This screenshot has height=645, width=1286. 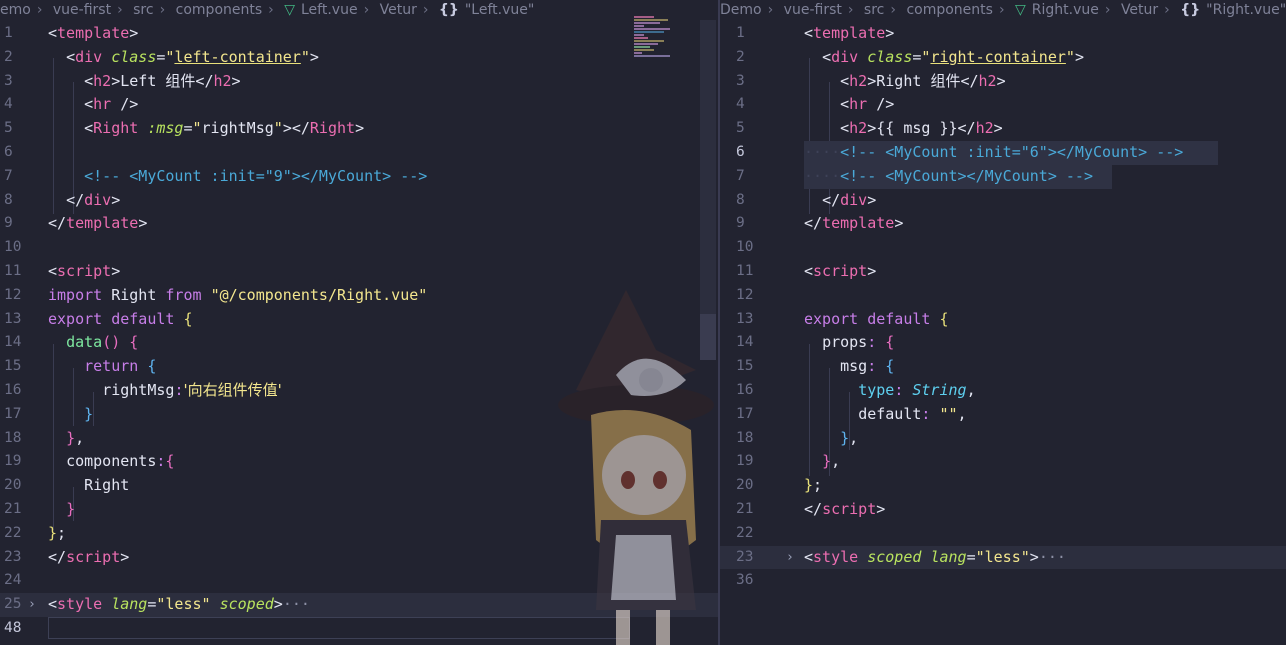 I want to click on breadcrumb-file: Left.vue, so click(x=329, y=10).